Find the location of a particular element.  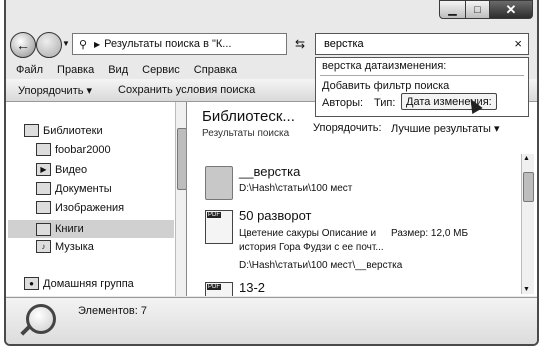

nav-pictures: Изображения is located at coordinates (80, 207).